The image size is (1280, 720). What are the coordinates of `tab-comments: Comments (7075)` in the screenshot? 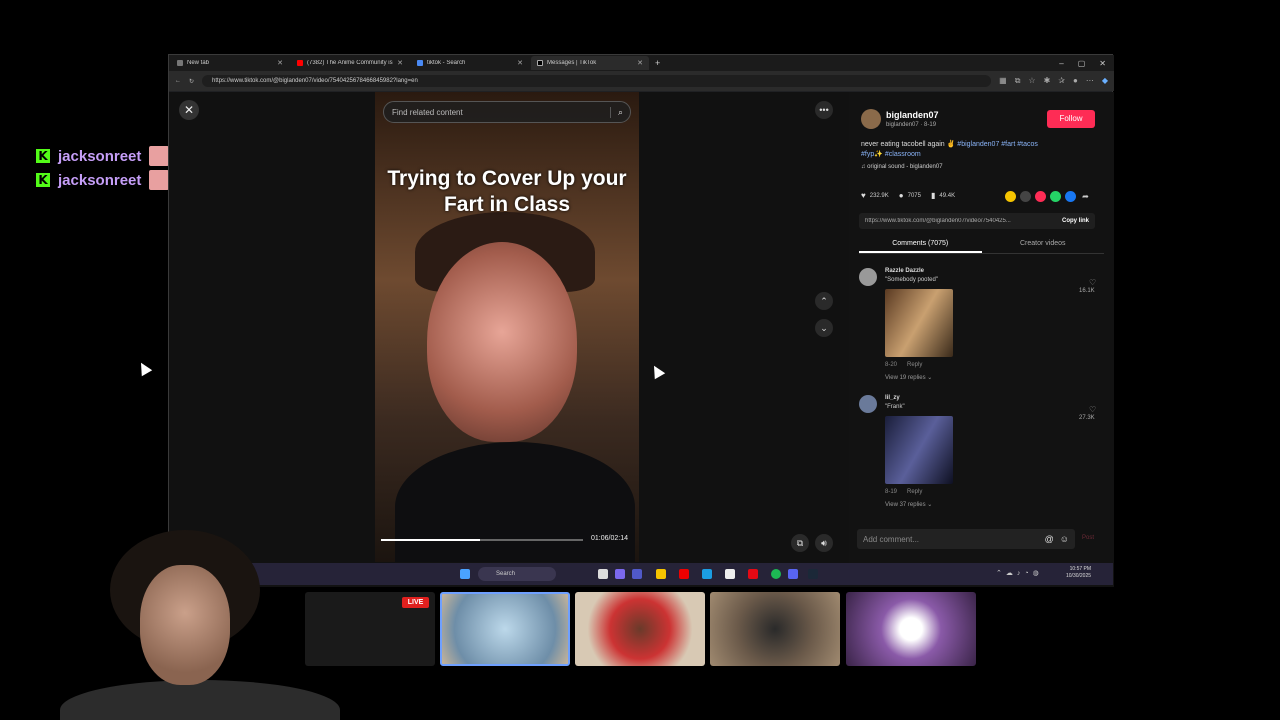 It's located at (920, 244).